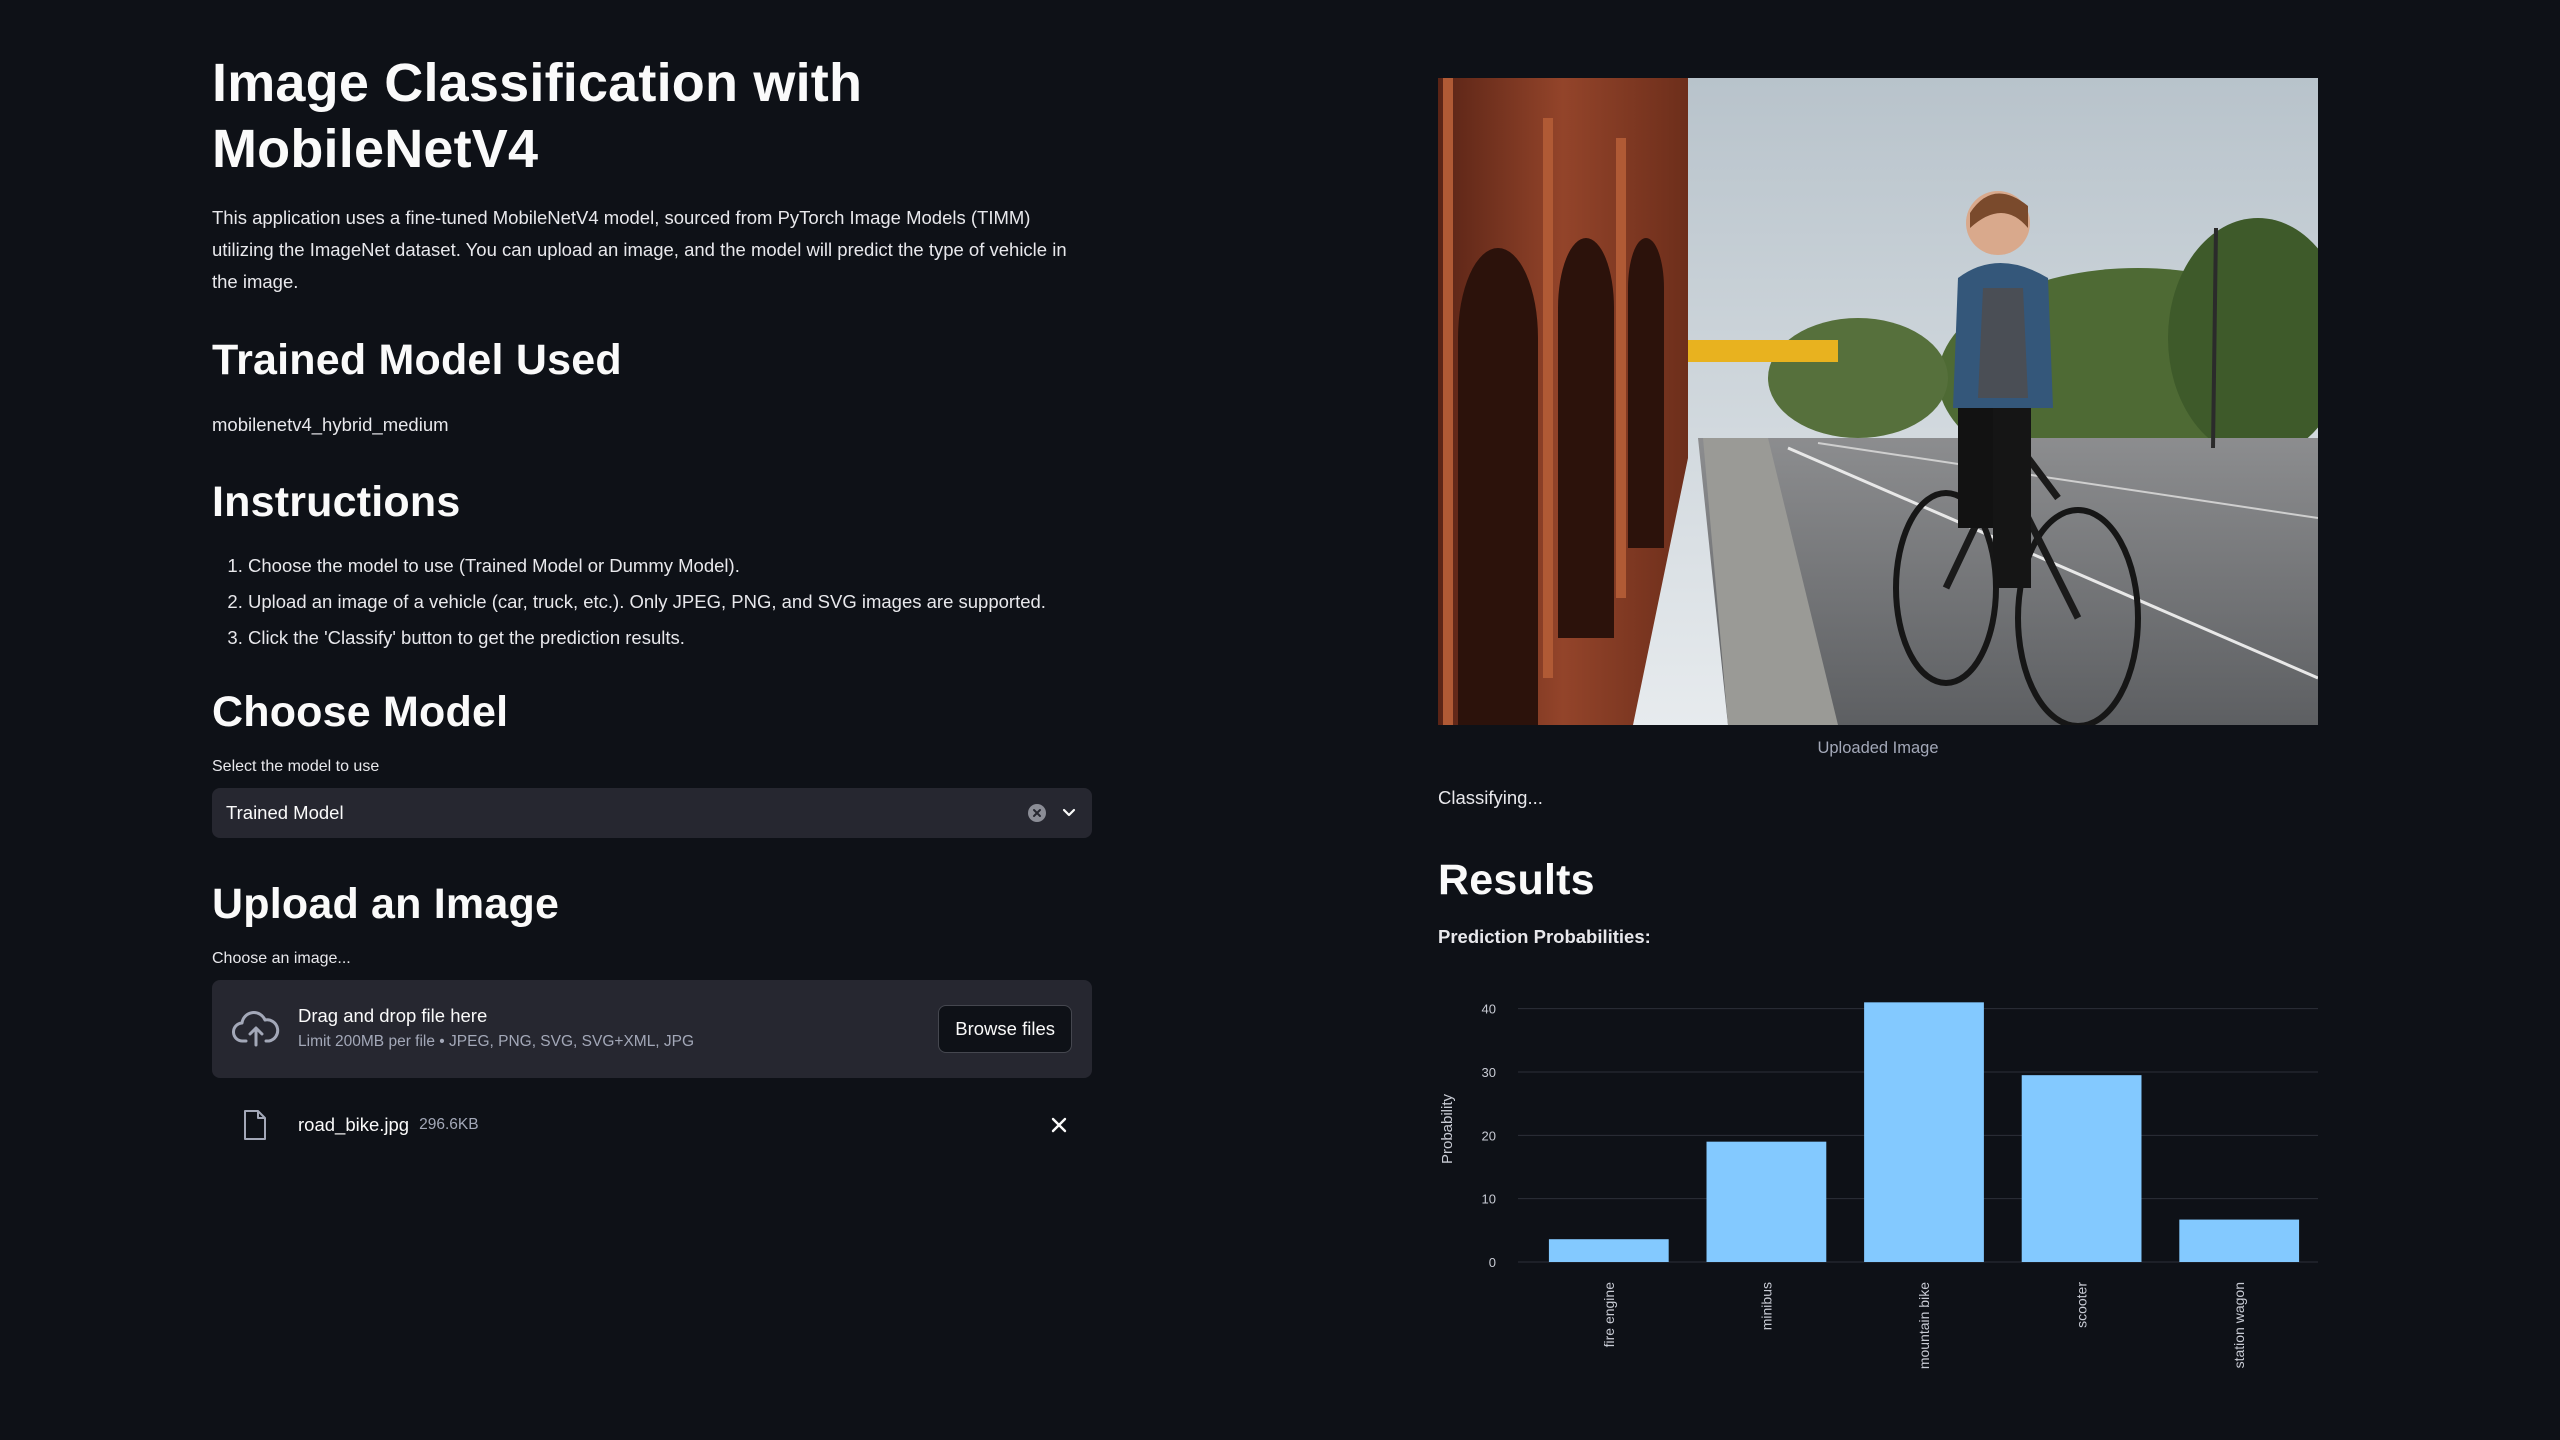  I want to click on uploaded-file-row: road_bike.jpg 296.6KB, so click(652, 1125).